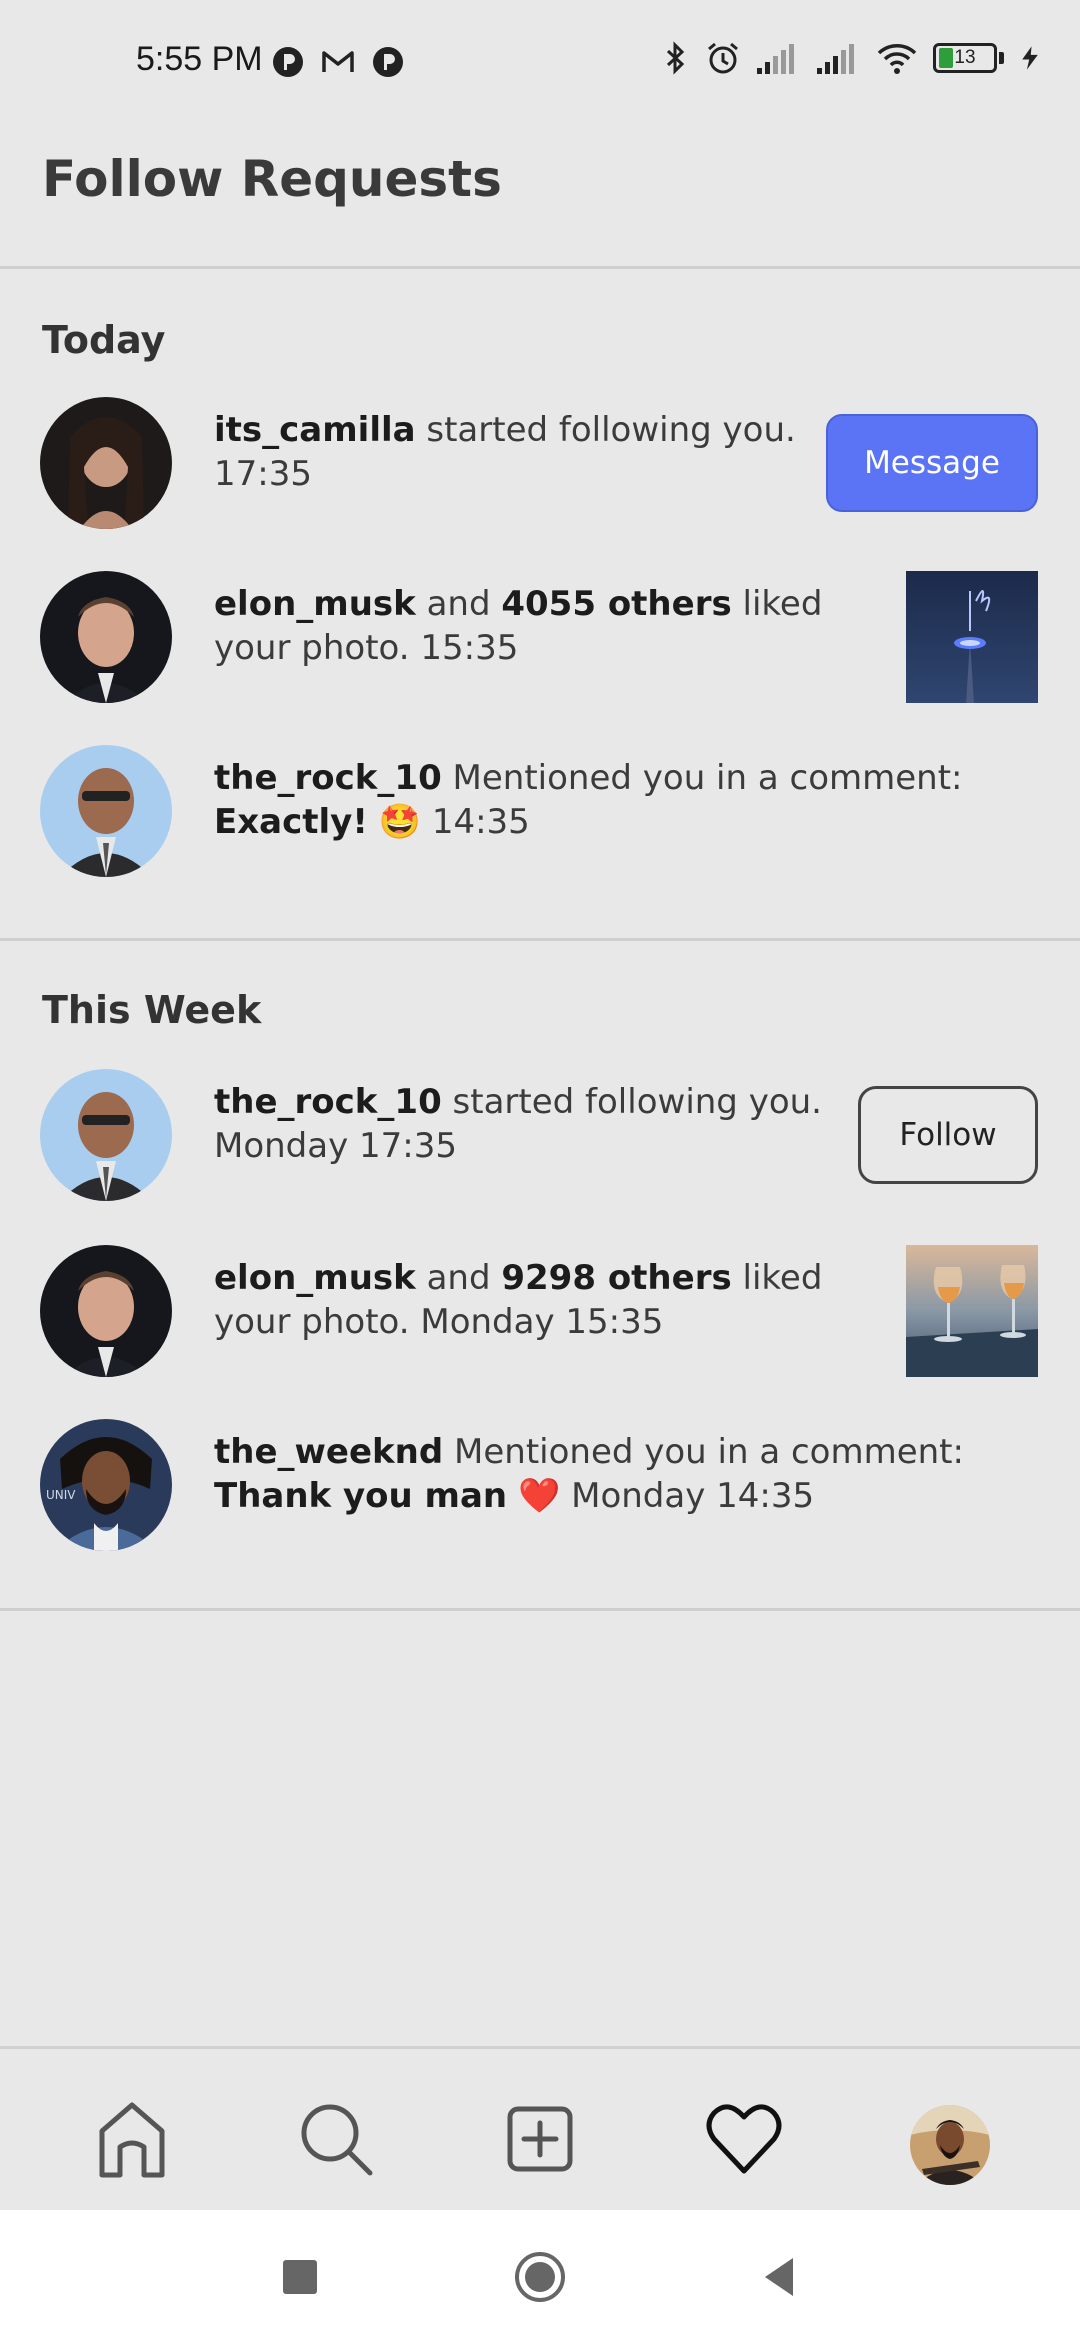  Describe the element at coordinates (616, 604) in the screenshot. I see `like-count: 4055 others` at that location.